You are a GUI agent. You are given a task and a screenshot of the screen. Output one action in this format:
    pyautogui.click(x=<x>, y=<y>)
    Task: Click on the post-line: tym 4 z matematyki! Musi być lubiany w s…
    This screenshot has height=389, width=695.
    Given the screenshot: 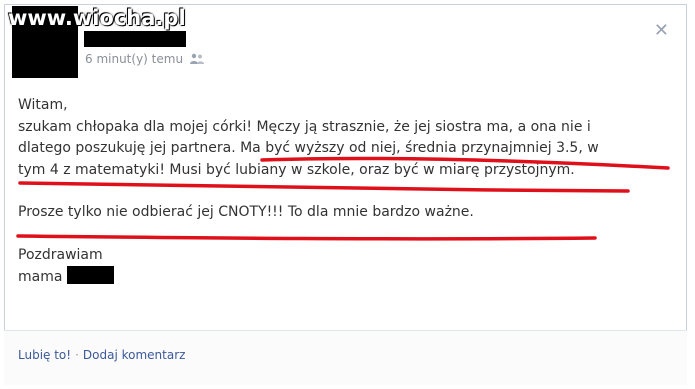 What is the action you would take?
    pyautogui.click(x=296, y=169)
    